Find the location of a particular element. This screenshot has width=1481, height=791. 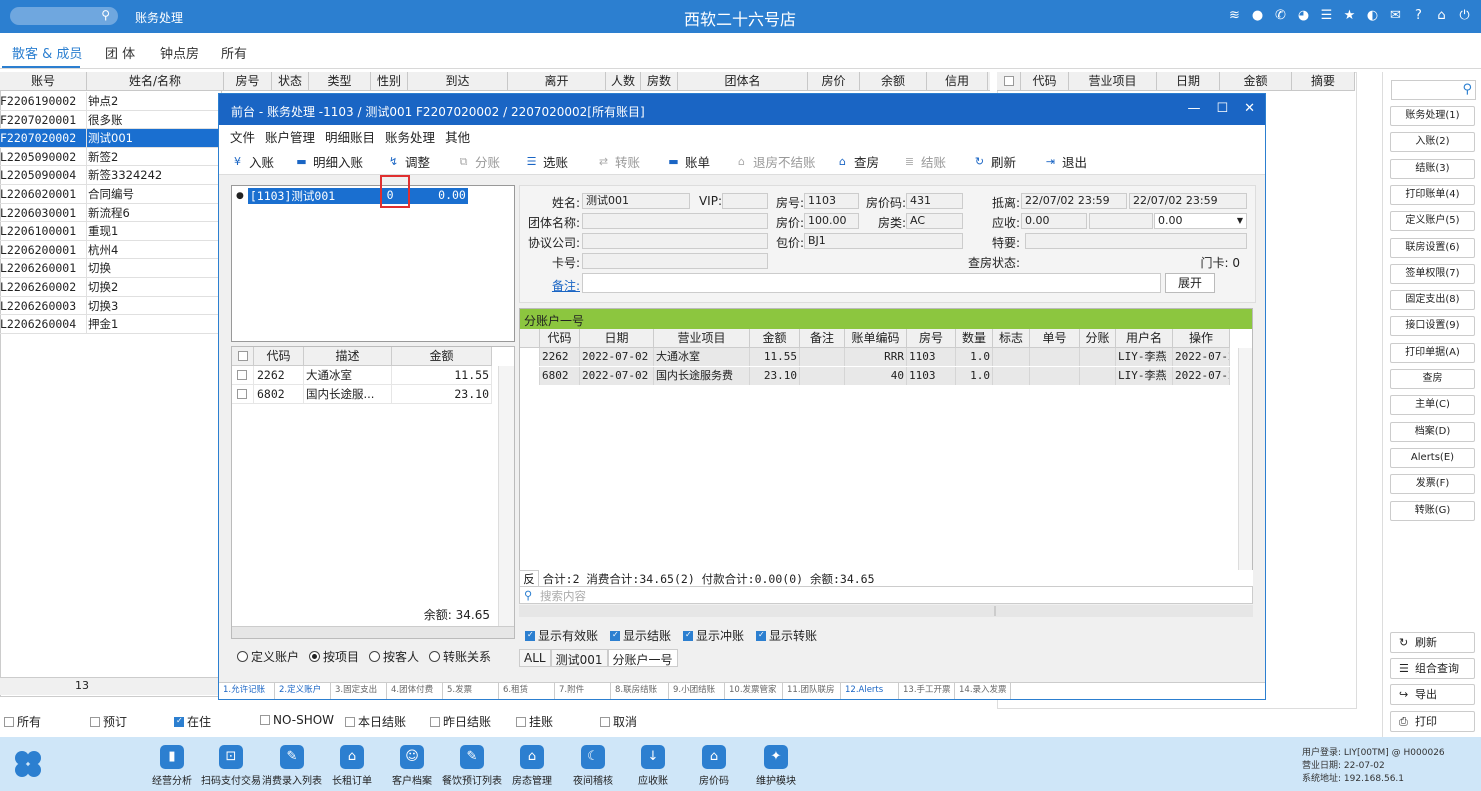

tab-guests: 散客 & 成员 is located at coordinates (47, 52).